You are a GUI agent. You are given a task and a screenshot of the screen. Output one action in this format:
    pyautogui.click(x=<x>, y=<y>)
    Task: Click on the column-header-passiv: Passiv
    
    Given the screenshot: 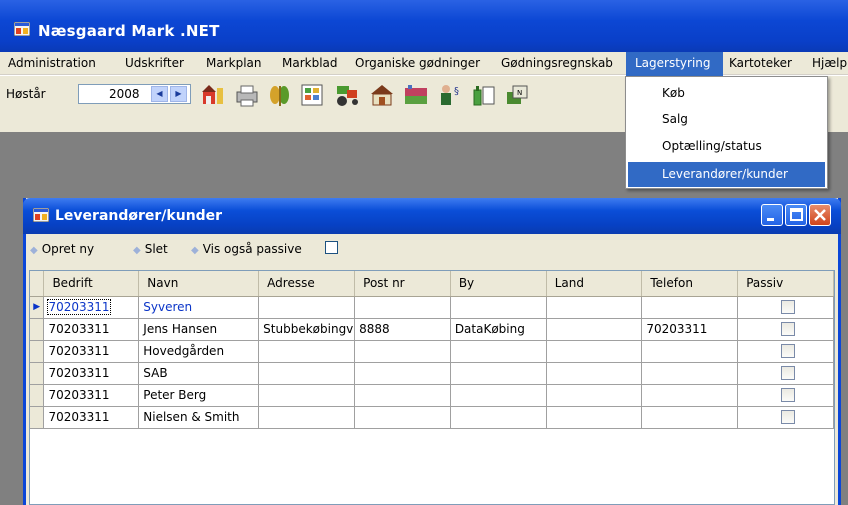 What is the action you would take?
    pyautogui.click(x=785, y=284)
    